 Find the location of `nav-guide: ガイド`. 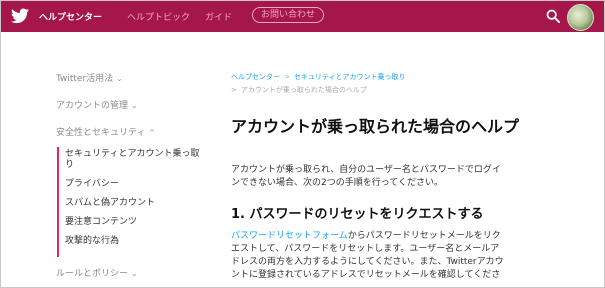

nav-guide: ガイド is located at coordinates (218, 16).